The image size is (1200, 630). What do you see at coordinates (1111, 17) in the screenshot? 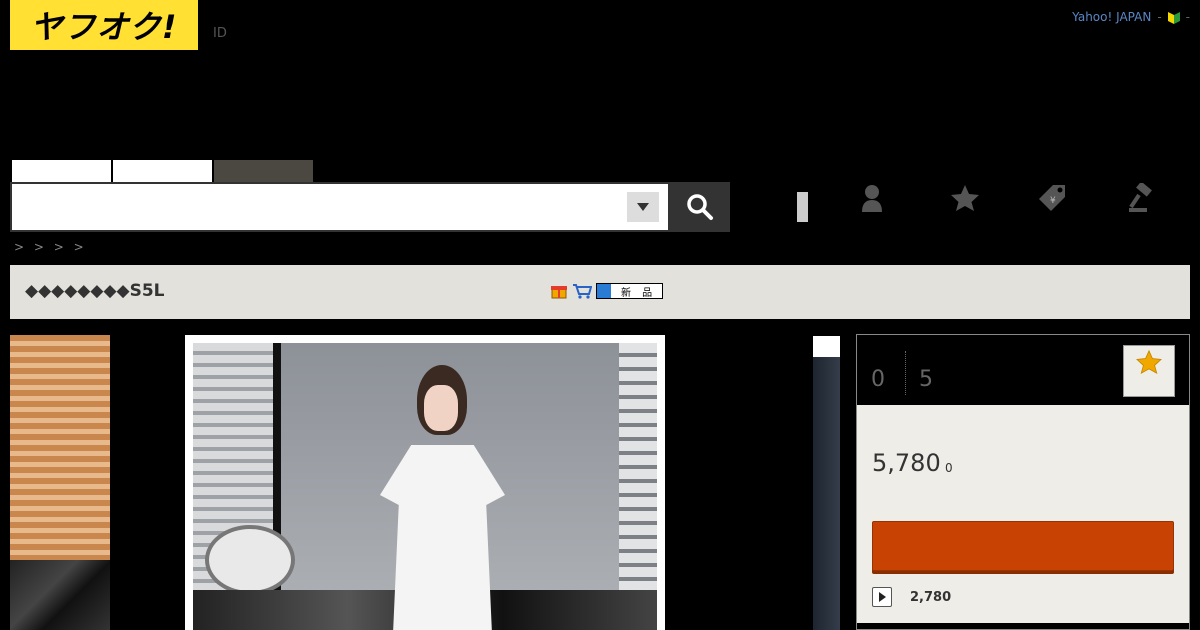
I see `yahoo-japan-link: Yahoo! JAPAN` at bounding box center [1111, 17].